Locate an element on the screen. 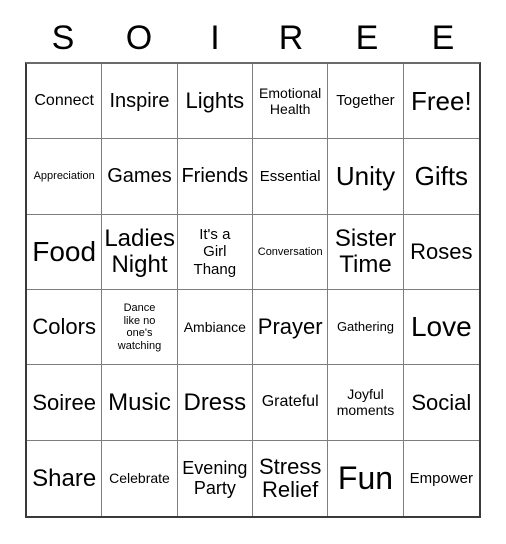 Image resolution: width=506 pixels, height=544 pixels. bingo-cell-label: Love is located at coordinates (441, 326).